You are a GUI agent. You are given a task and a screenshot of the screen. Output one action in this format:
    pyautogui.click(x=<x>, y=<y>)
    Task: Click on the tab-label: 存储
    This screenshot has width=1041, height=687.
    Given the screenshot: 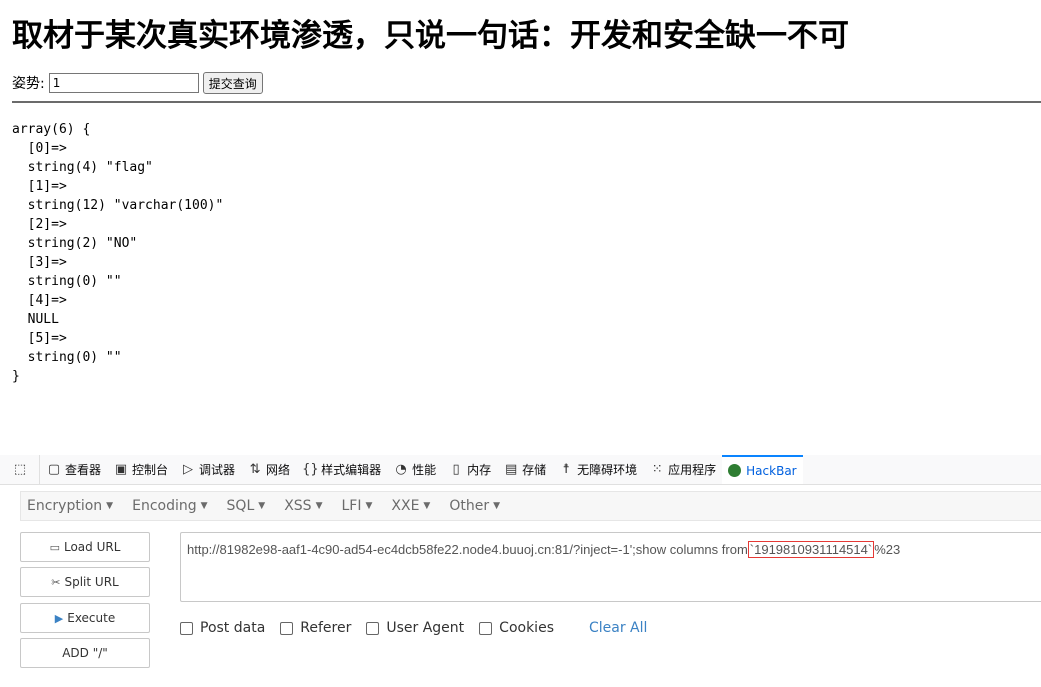 What is the action you would take?
    pyautogui.click(x=534, y=470)
    